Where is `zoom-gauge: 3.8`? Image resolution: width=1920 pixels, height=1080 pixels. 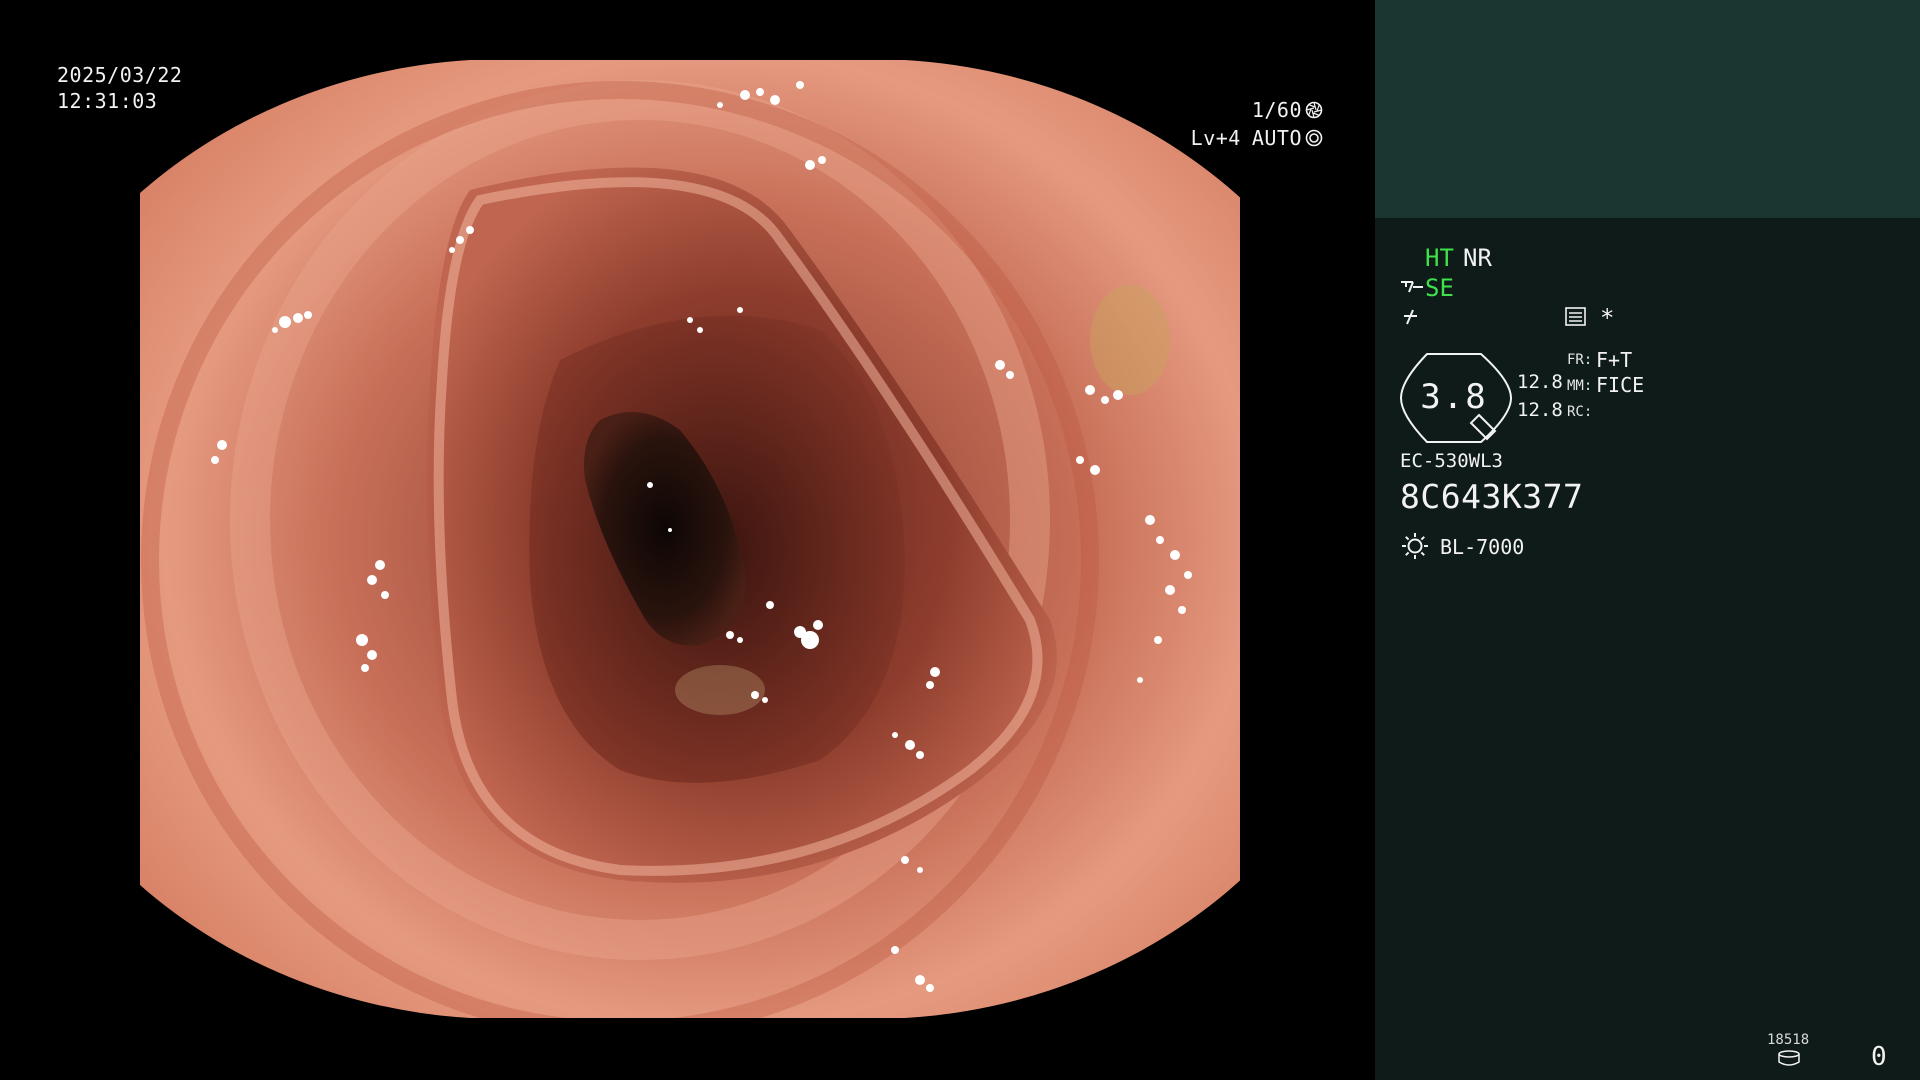 zoom-gauge: 3.8 is located at coordinates (1457, 398).